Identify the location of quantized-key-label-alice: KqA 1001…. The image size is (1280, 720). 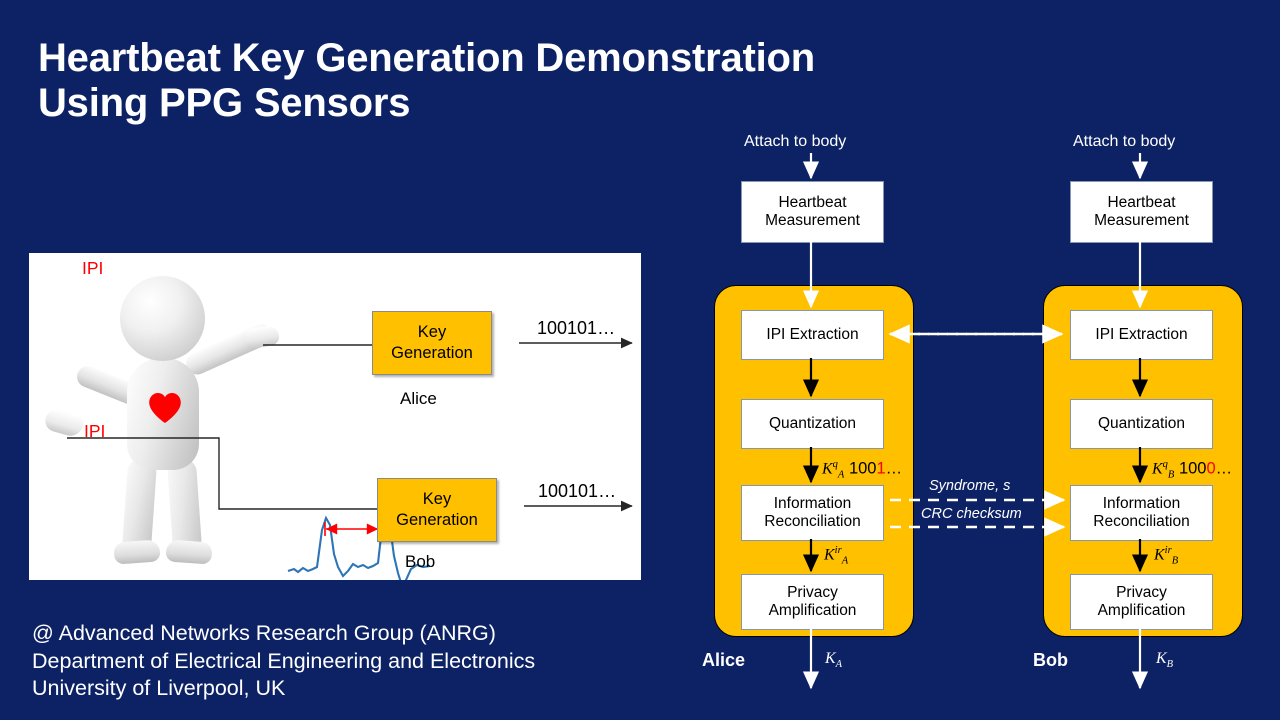
(862, 470).